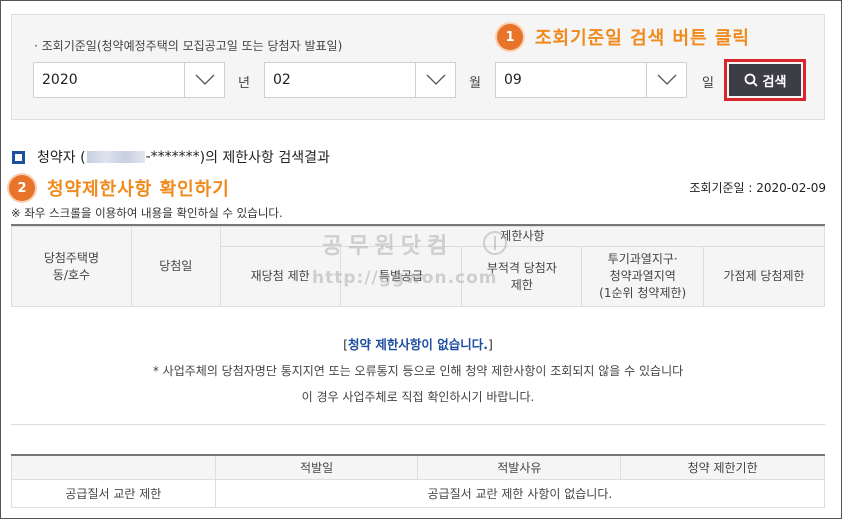  Describe the element at coordinates (490, 344) in the screenshot. I see `bracket-close: ]` at that location.